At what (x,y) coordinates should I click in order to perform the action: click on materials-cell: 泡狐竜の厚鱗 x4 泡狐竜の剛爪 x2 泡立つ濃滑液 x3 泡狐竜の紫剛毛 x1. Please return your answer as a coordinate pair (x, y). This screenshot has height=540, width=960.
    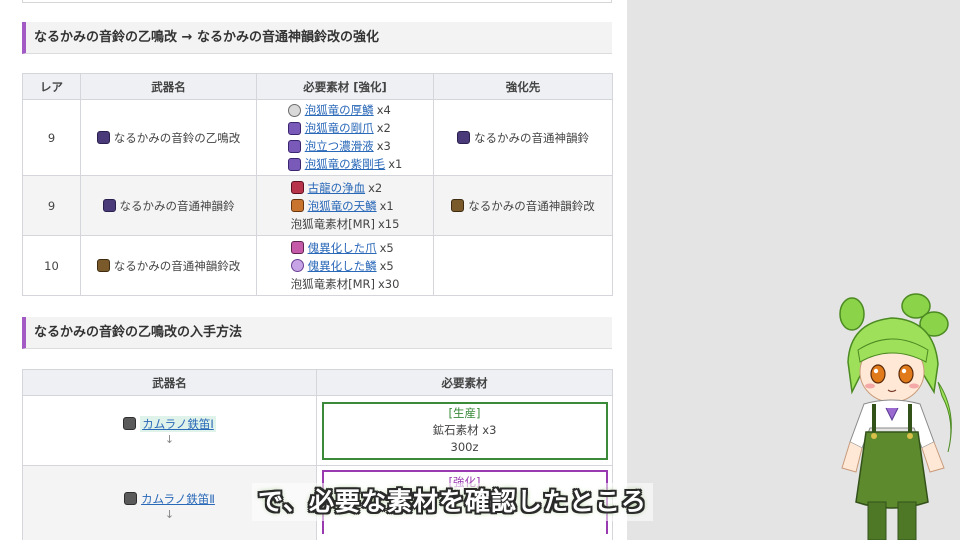
    Looking at the image, I should click on (345, 137).